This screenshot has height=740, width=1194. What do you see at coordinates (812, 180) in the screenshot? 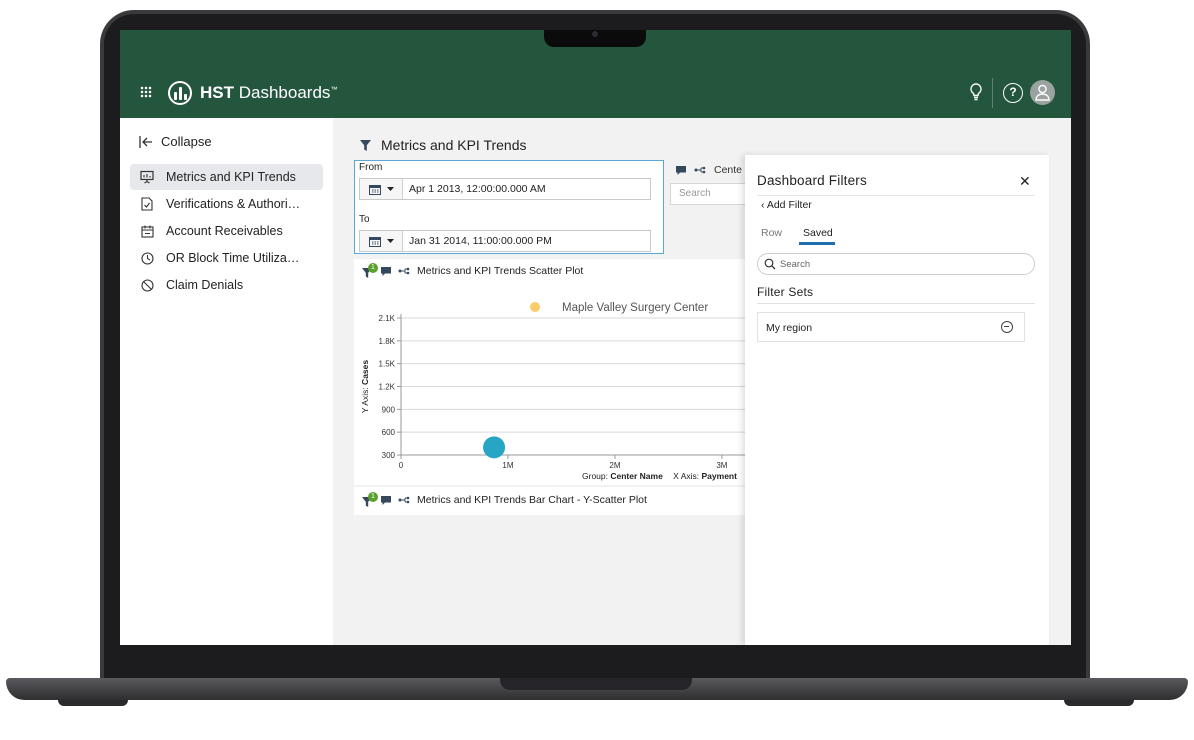
I see `filters-title: Dashboard Filters` at bounding box center [812, 180].